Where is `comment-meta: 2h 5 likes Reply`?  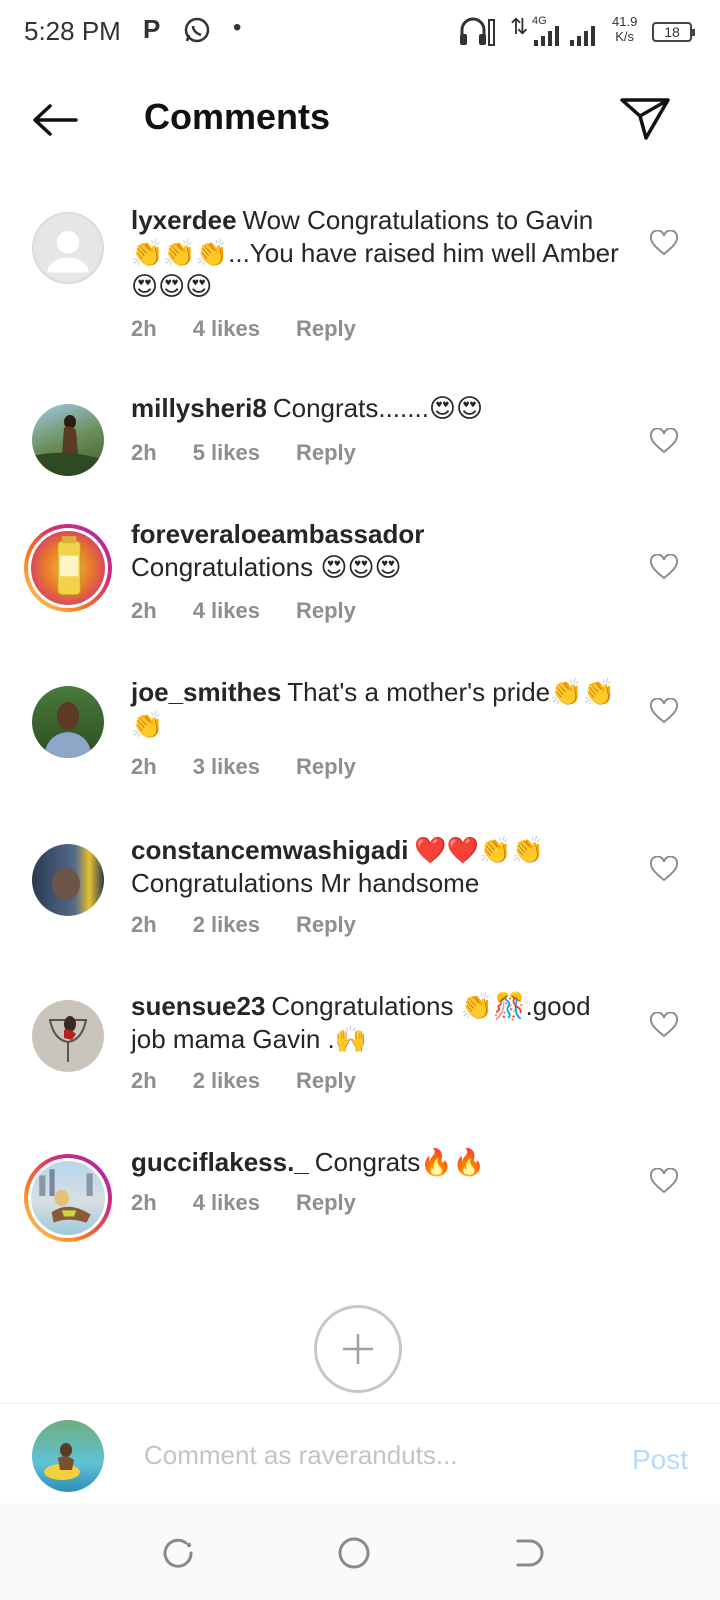 comment-meta: 2h 5 likes Reply is located at coordinates (261, 453).